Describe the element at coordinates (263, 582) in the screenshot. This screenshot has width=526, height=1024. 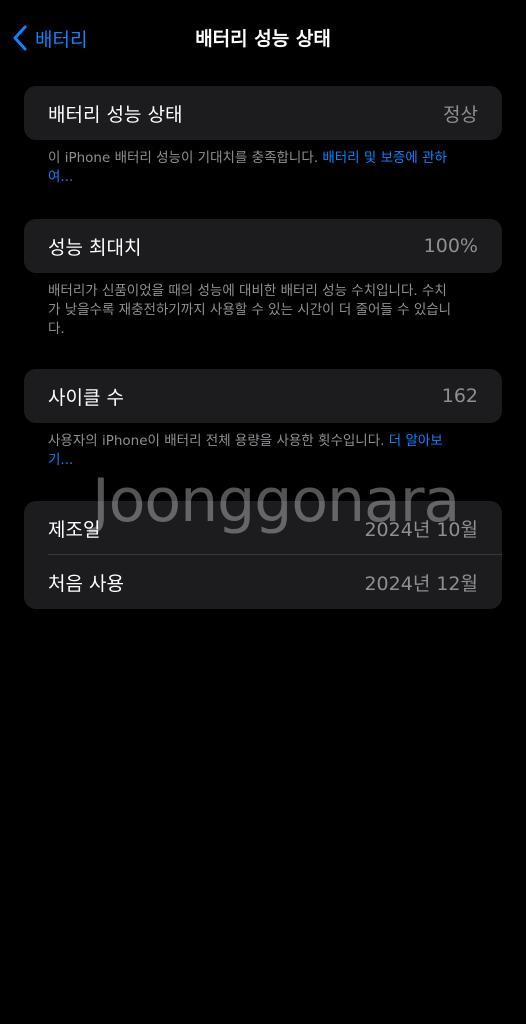
I see `first-use-row: 처음 사용 2024년 12월` at that location.